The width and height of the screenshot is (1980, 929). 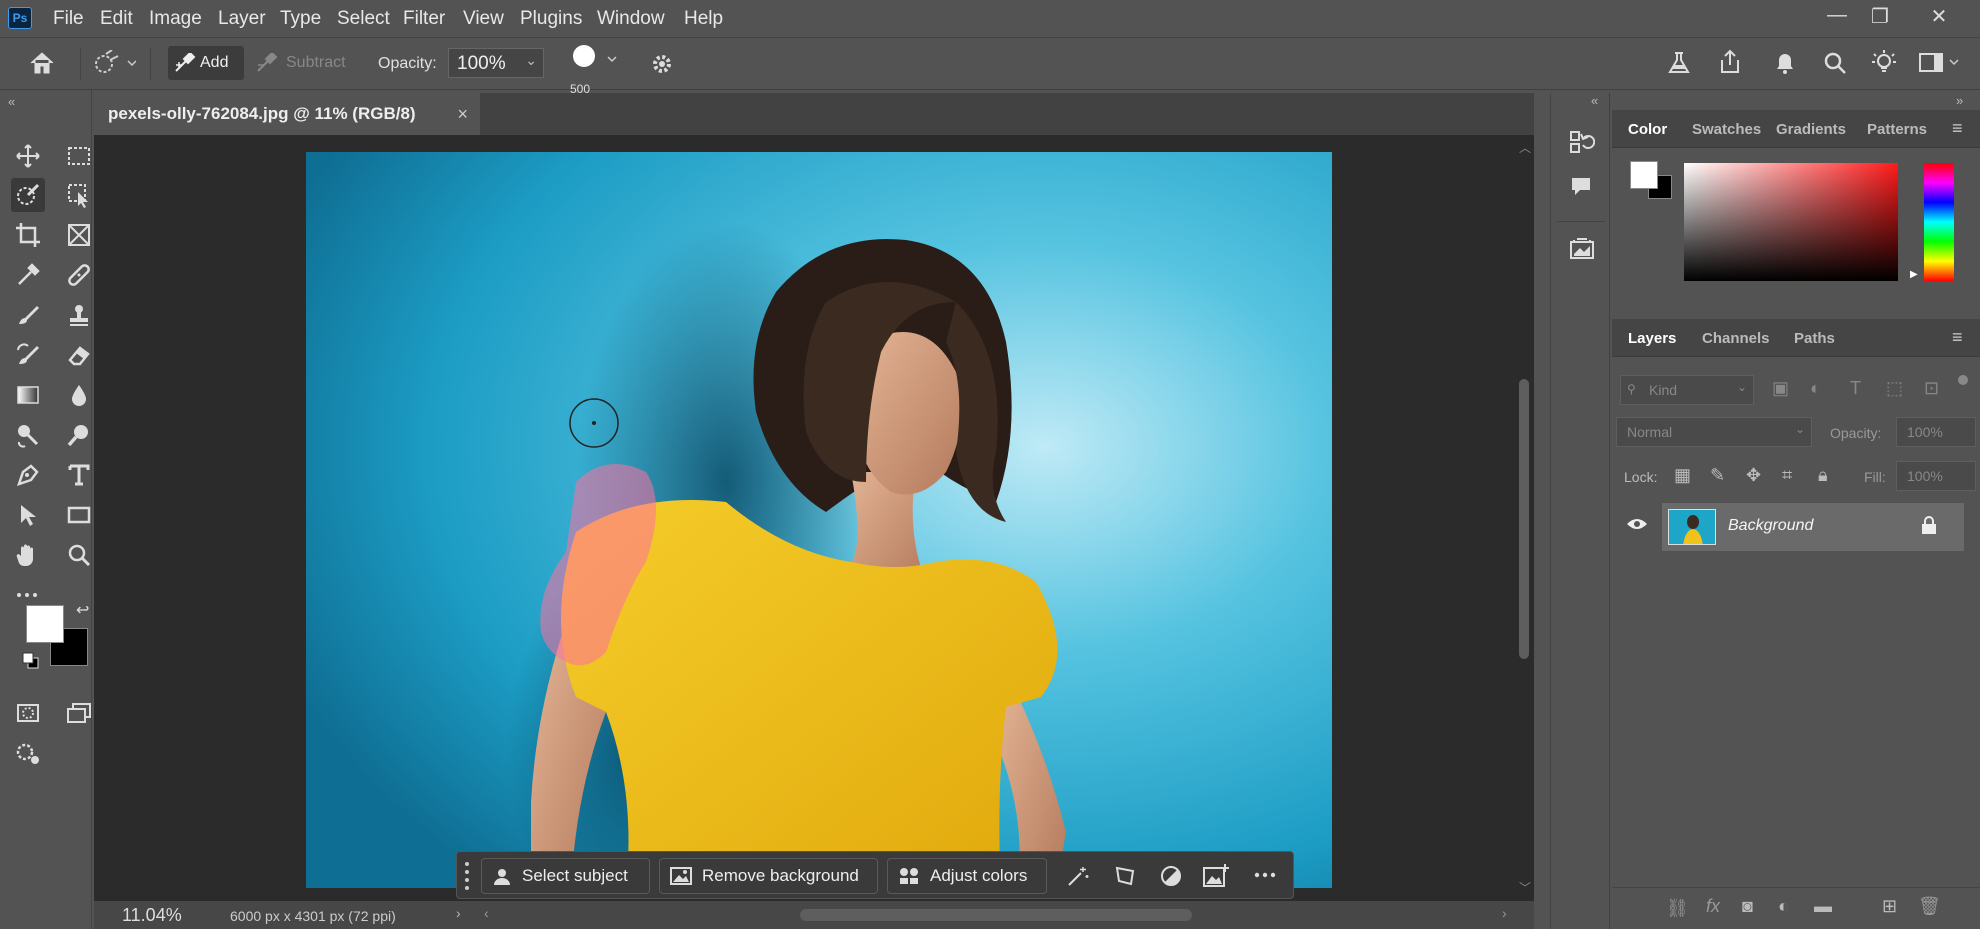 I want to click on foreground-color-swatch, so click(x=45, y=624).